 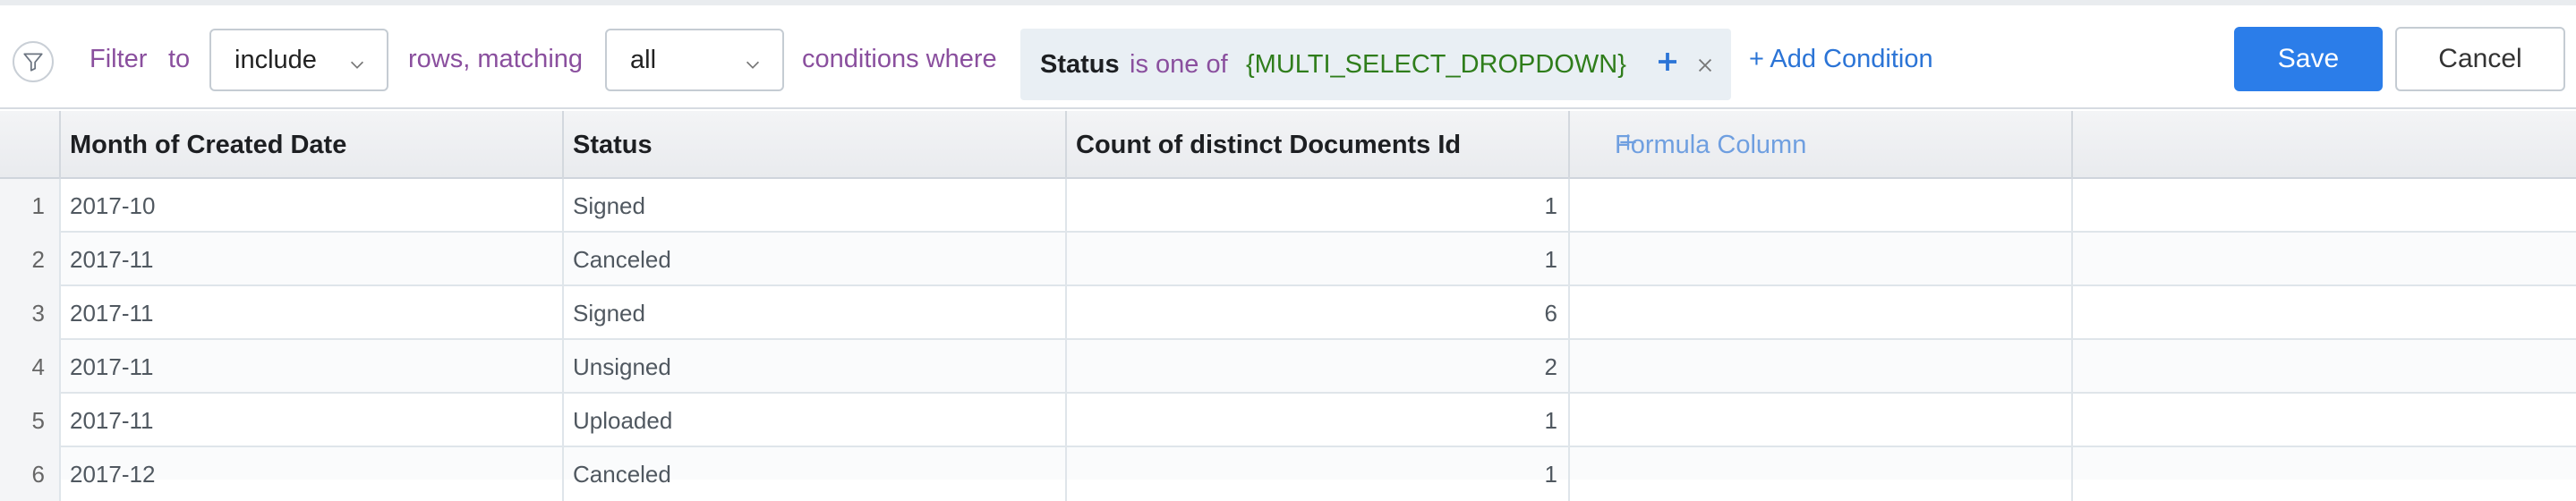 I want to click on column-header-count: Count of distinct Documents Id, so click(x=1317, y=145).